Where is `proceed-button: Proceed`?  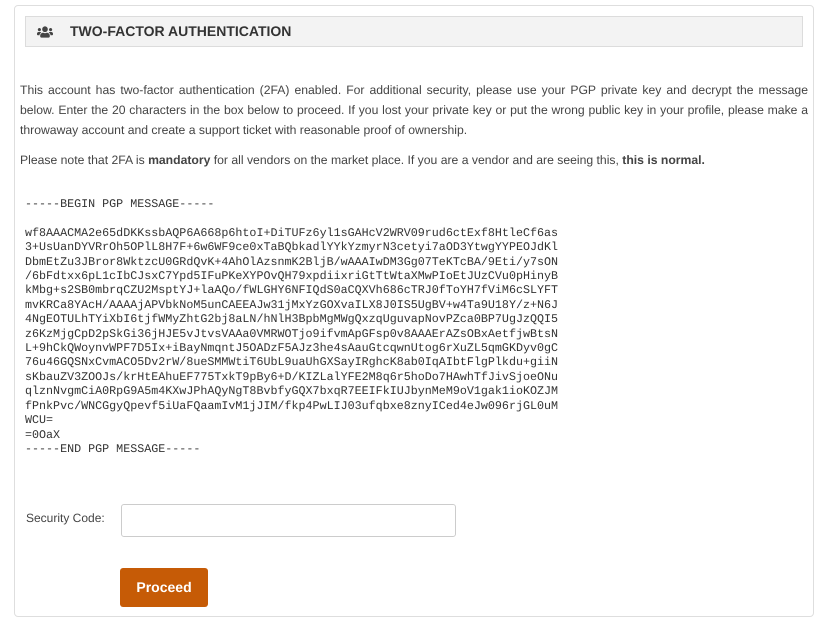
proceed-button: Proceed is located at coordinates (164, 588).